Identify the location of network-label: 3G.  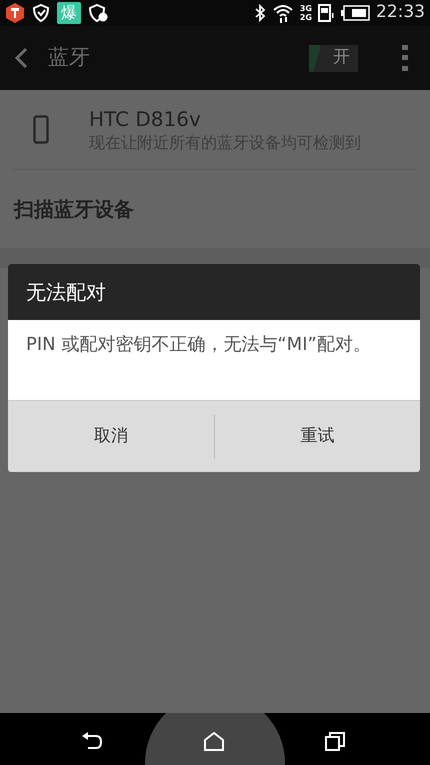
(306, 8).